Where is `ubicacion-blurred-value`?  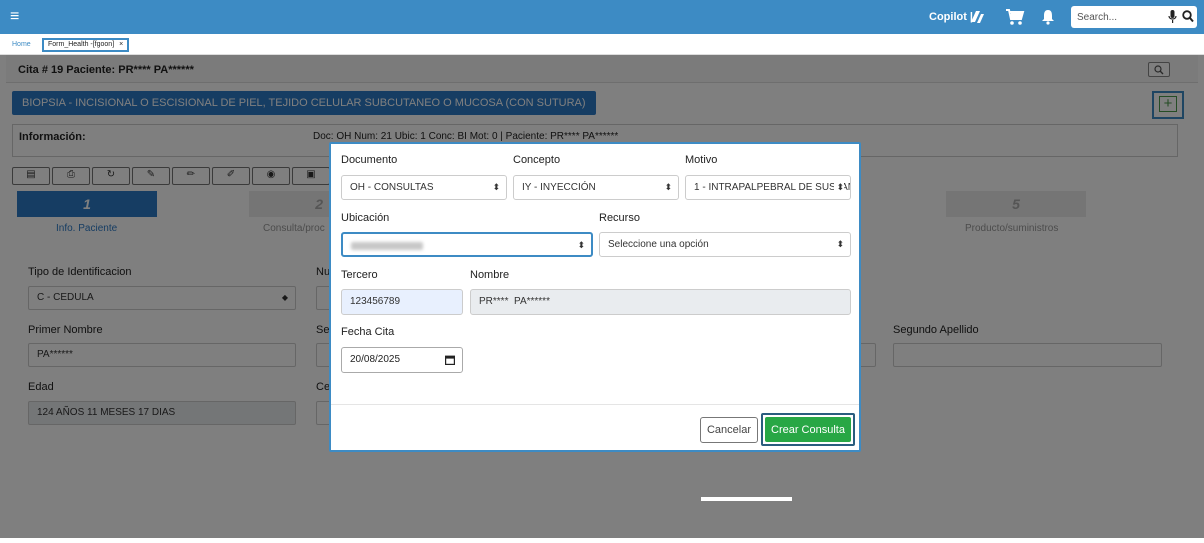
ubicacion-blurred-value is located at coordinates (387, 246).